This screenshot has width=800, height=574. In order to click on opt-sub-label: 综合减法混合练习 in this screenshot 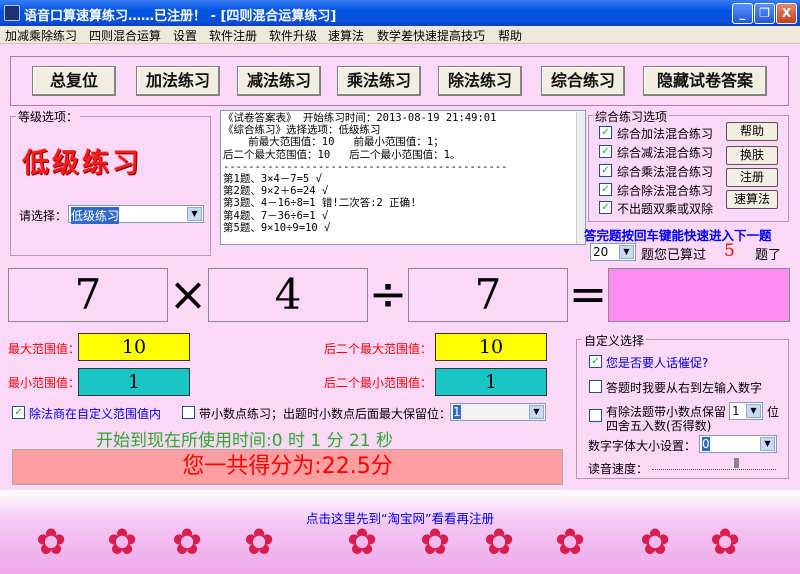, I will do `click(665, 153)`.